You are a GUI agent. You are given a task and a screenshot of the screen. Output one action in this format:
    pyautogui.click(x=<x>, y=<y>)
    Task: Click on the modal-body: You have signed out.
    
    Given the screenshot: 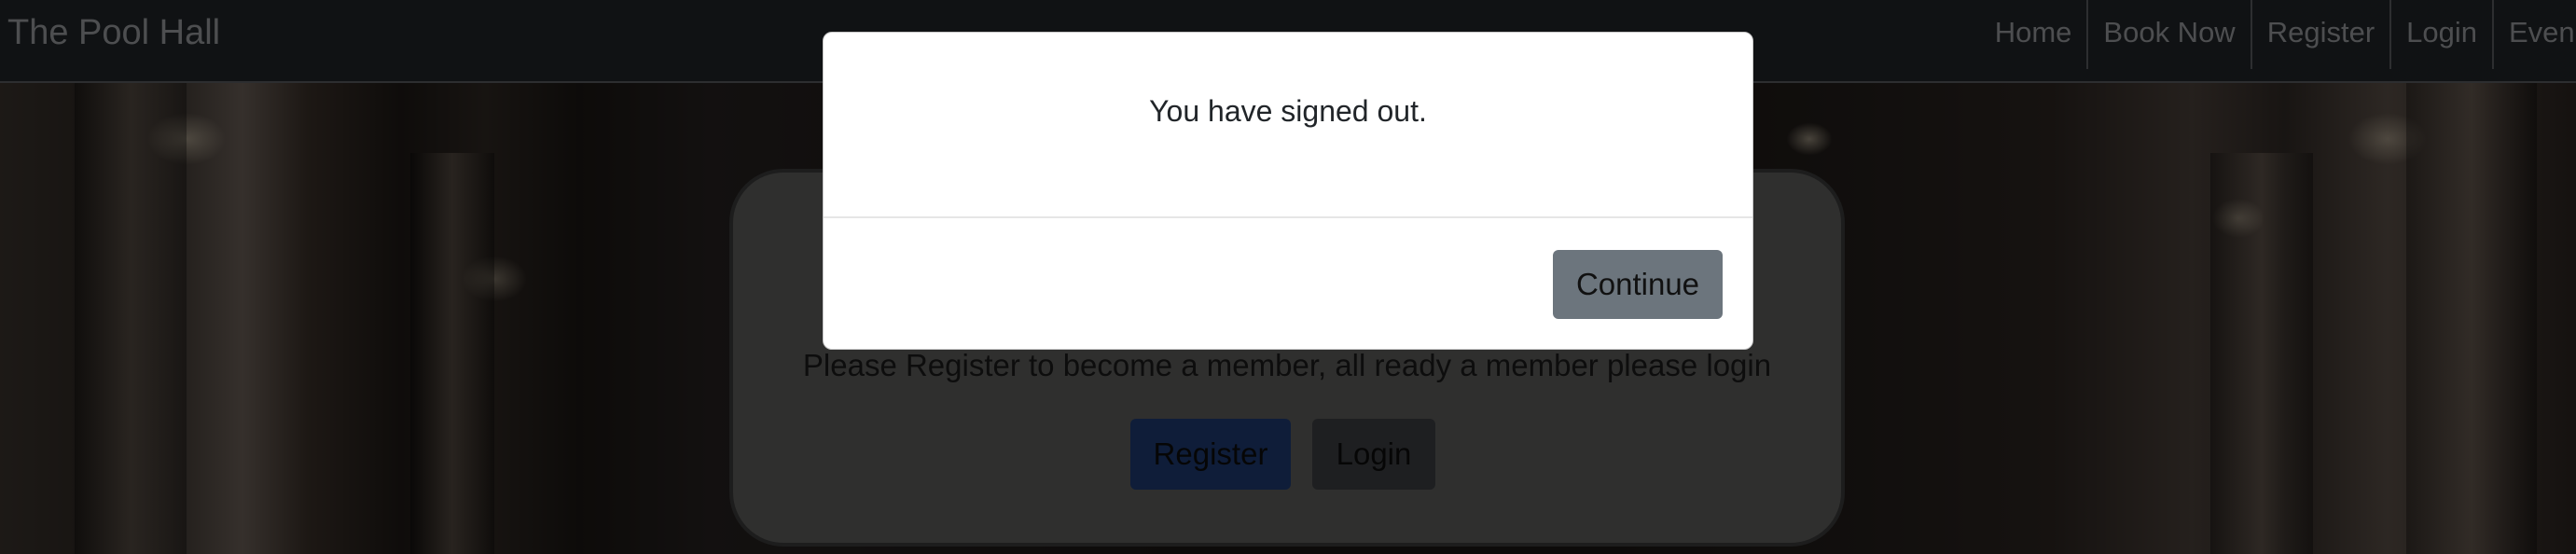 What is the action you would take?
    pyautogui.click(x=1288, y=125)
    